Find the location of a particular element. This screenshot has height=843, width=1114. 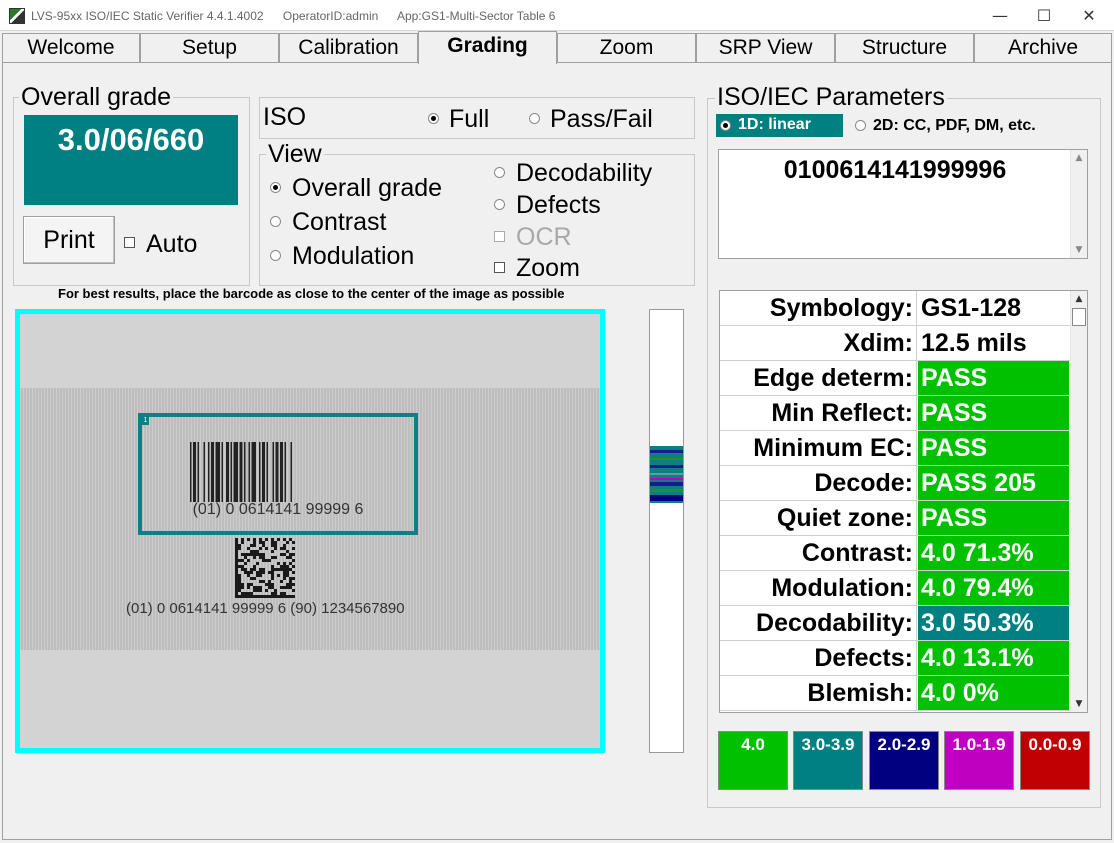

iso-full-radio is located at coordinates (433, 118).